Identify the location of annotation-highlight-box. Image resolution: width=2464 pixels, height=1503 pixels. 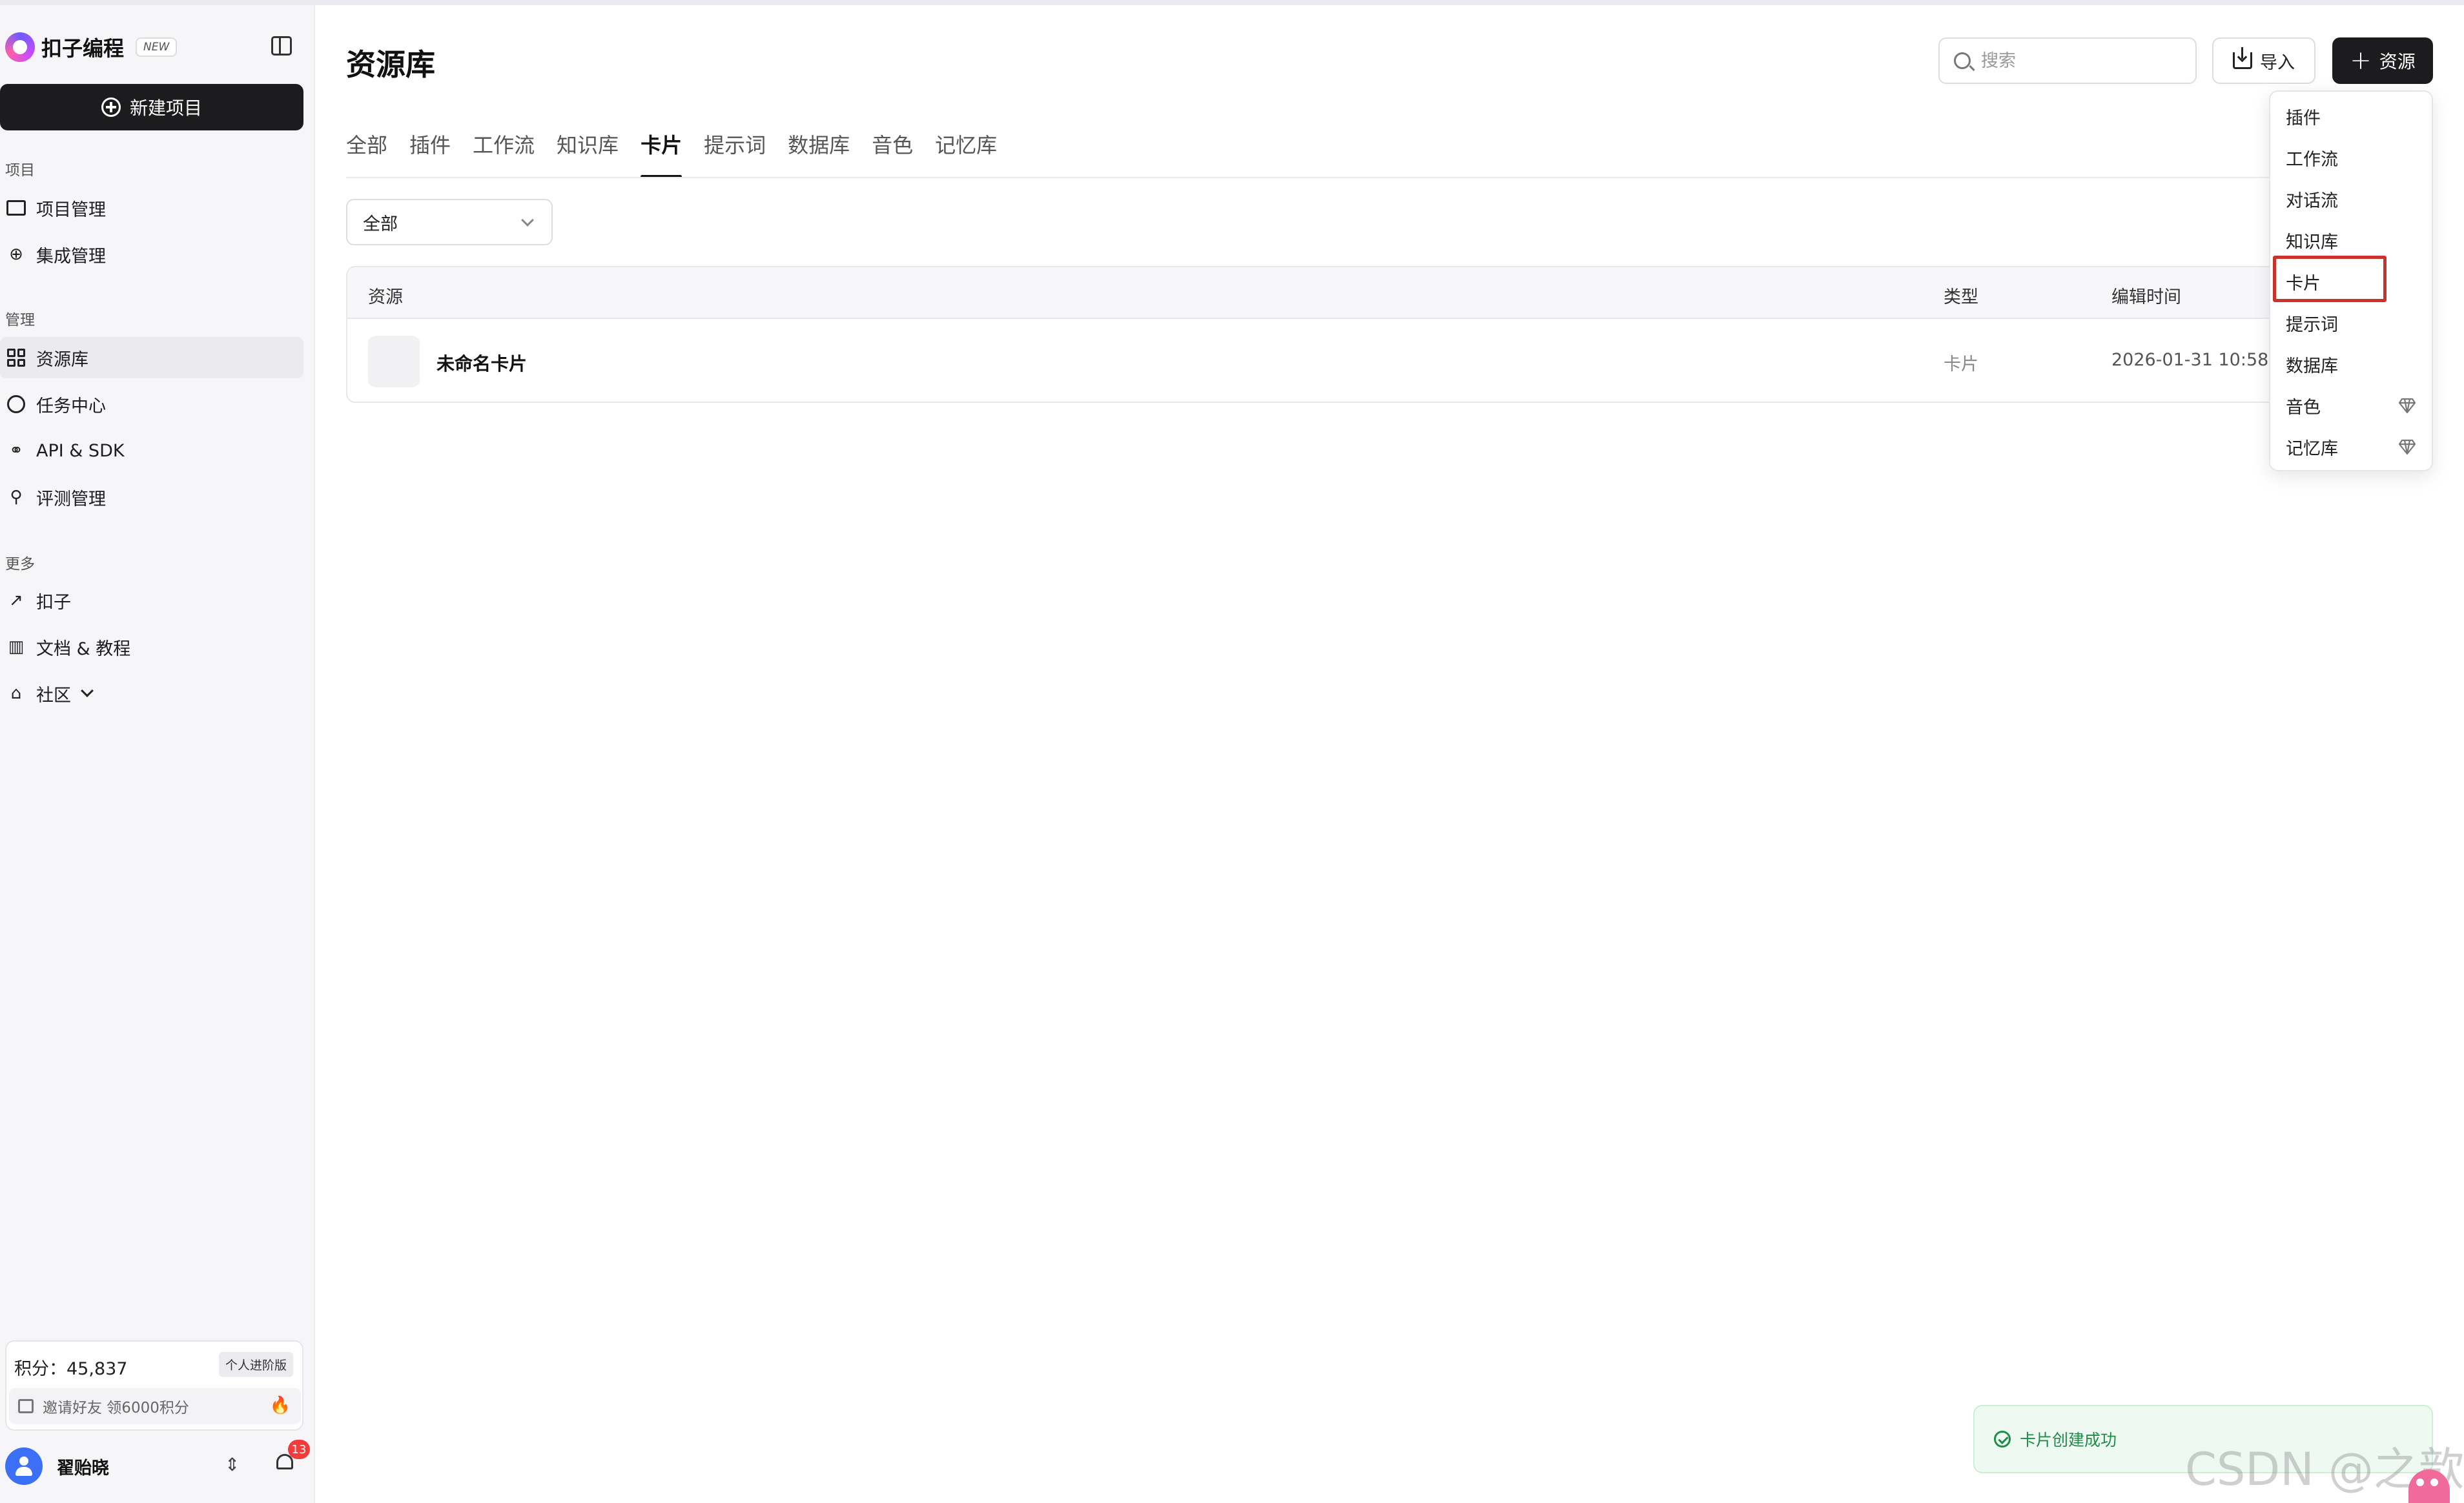
(2330, 279).